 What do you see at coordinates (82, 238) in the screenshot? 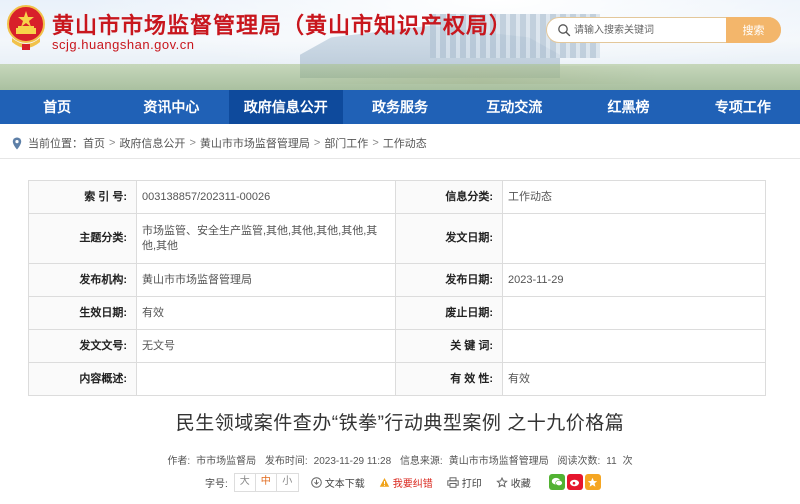
I see `topic-label: 主题分类:` at bounding box center [82, 238].